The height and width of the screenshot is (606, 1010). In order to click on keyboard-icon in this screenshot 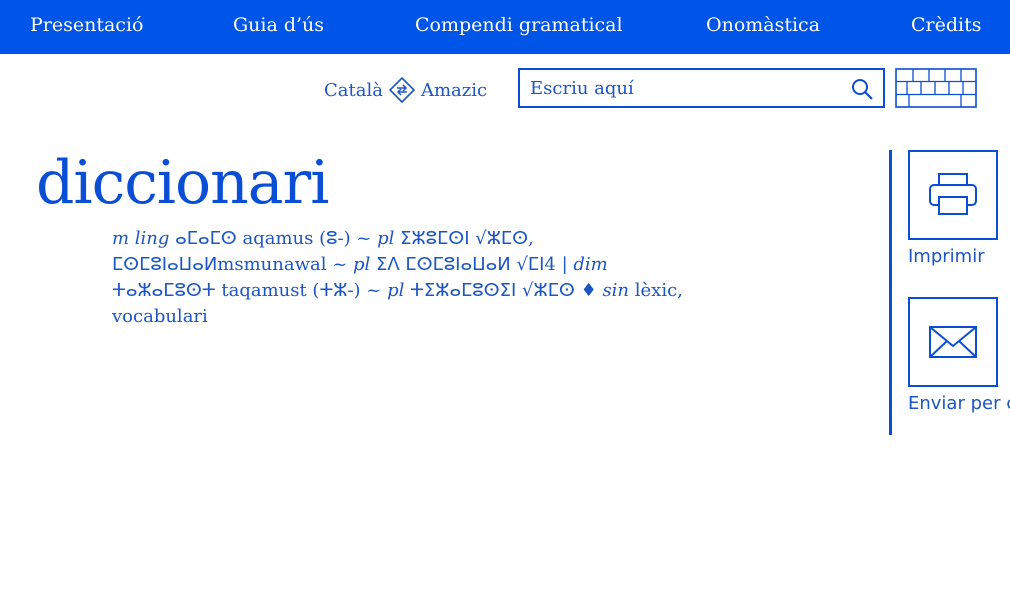, I will do `click(936, 88)`.